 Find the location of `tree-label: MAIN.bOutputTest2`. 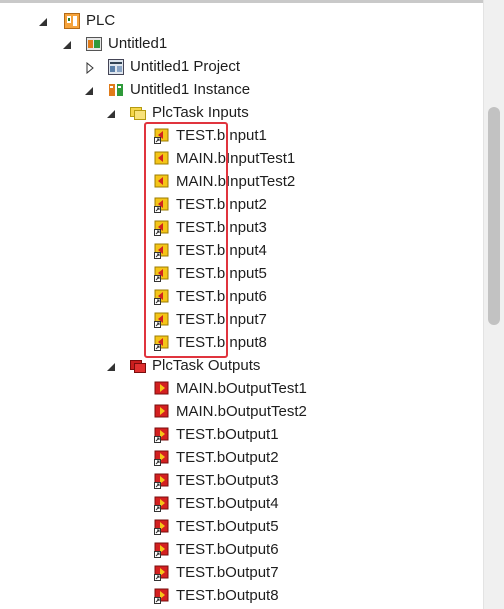

tree-label: MAIN.bOutputTest2 is located at coordinates (241, 411).